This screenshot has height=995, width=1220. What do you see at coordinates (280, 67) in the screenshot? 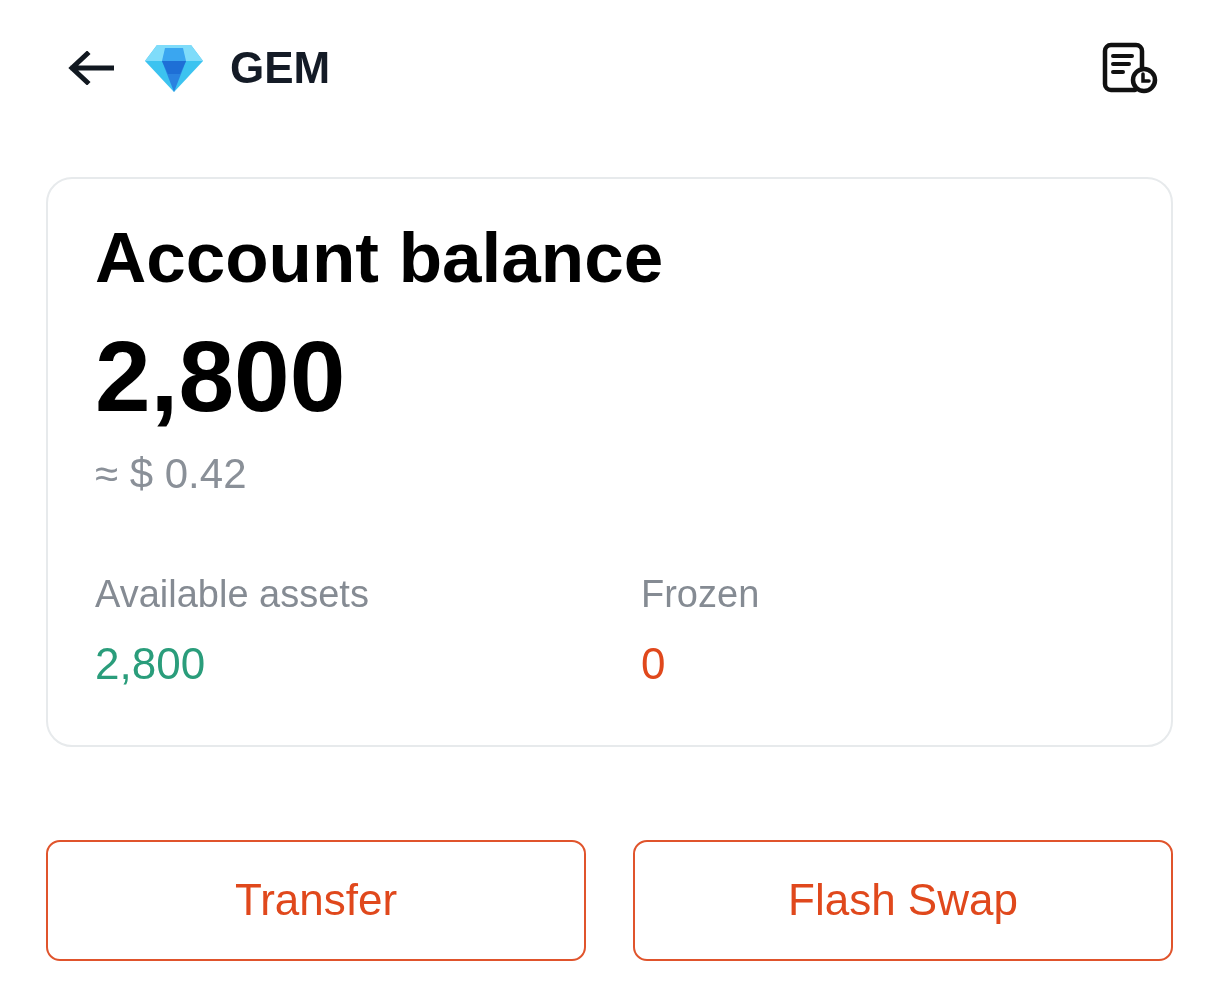
I see `page-title: GEM` at bounding box center [280, 67].